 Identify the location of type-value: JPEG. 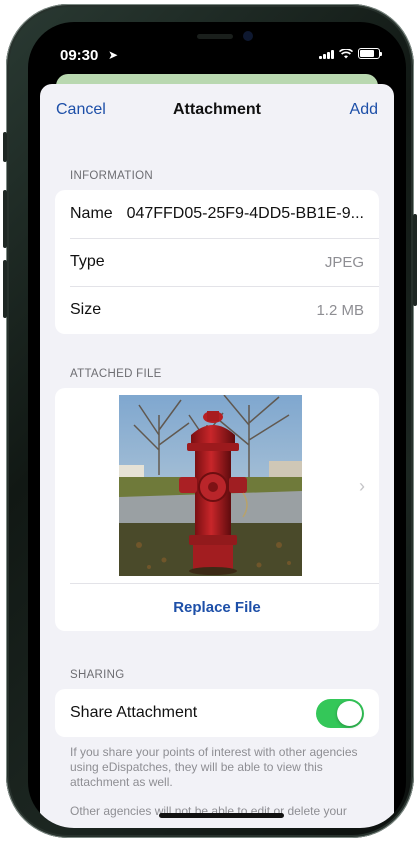
(344, 262).